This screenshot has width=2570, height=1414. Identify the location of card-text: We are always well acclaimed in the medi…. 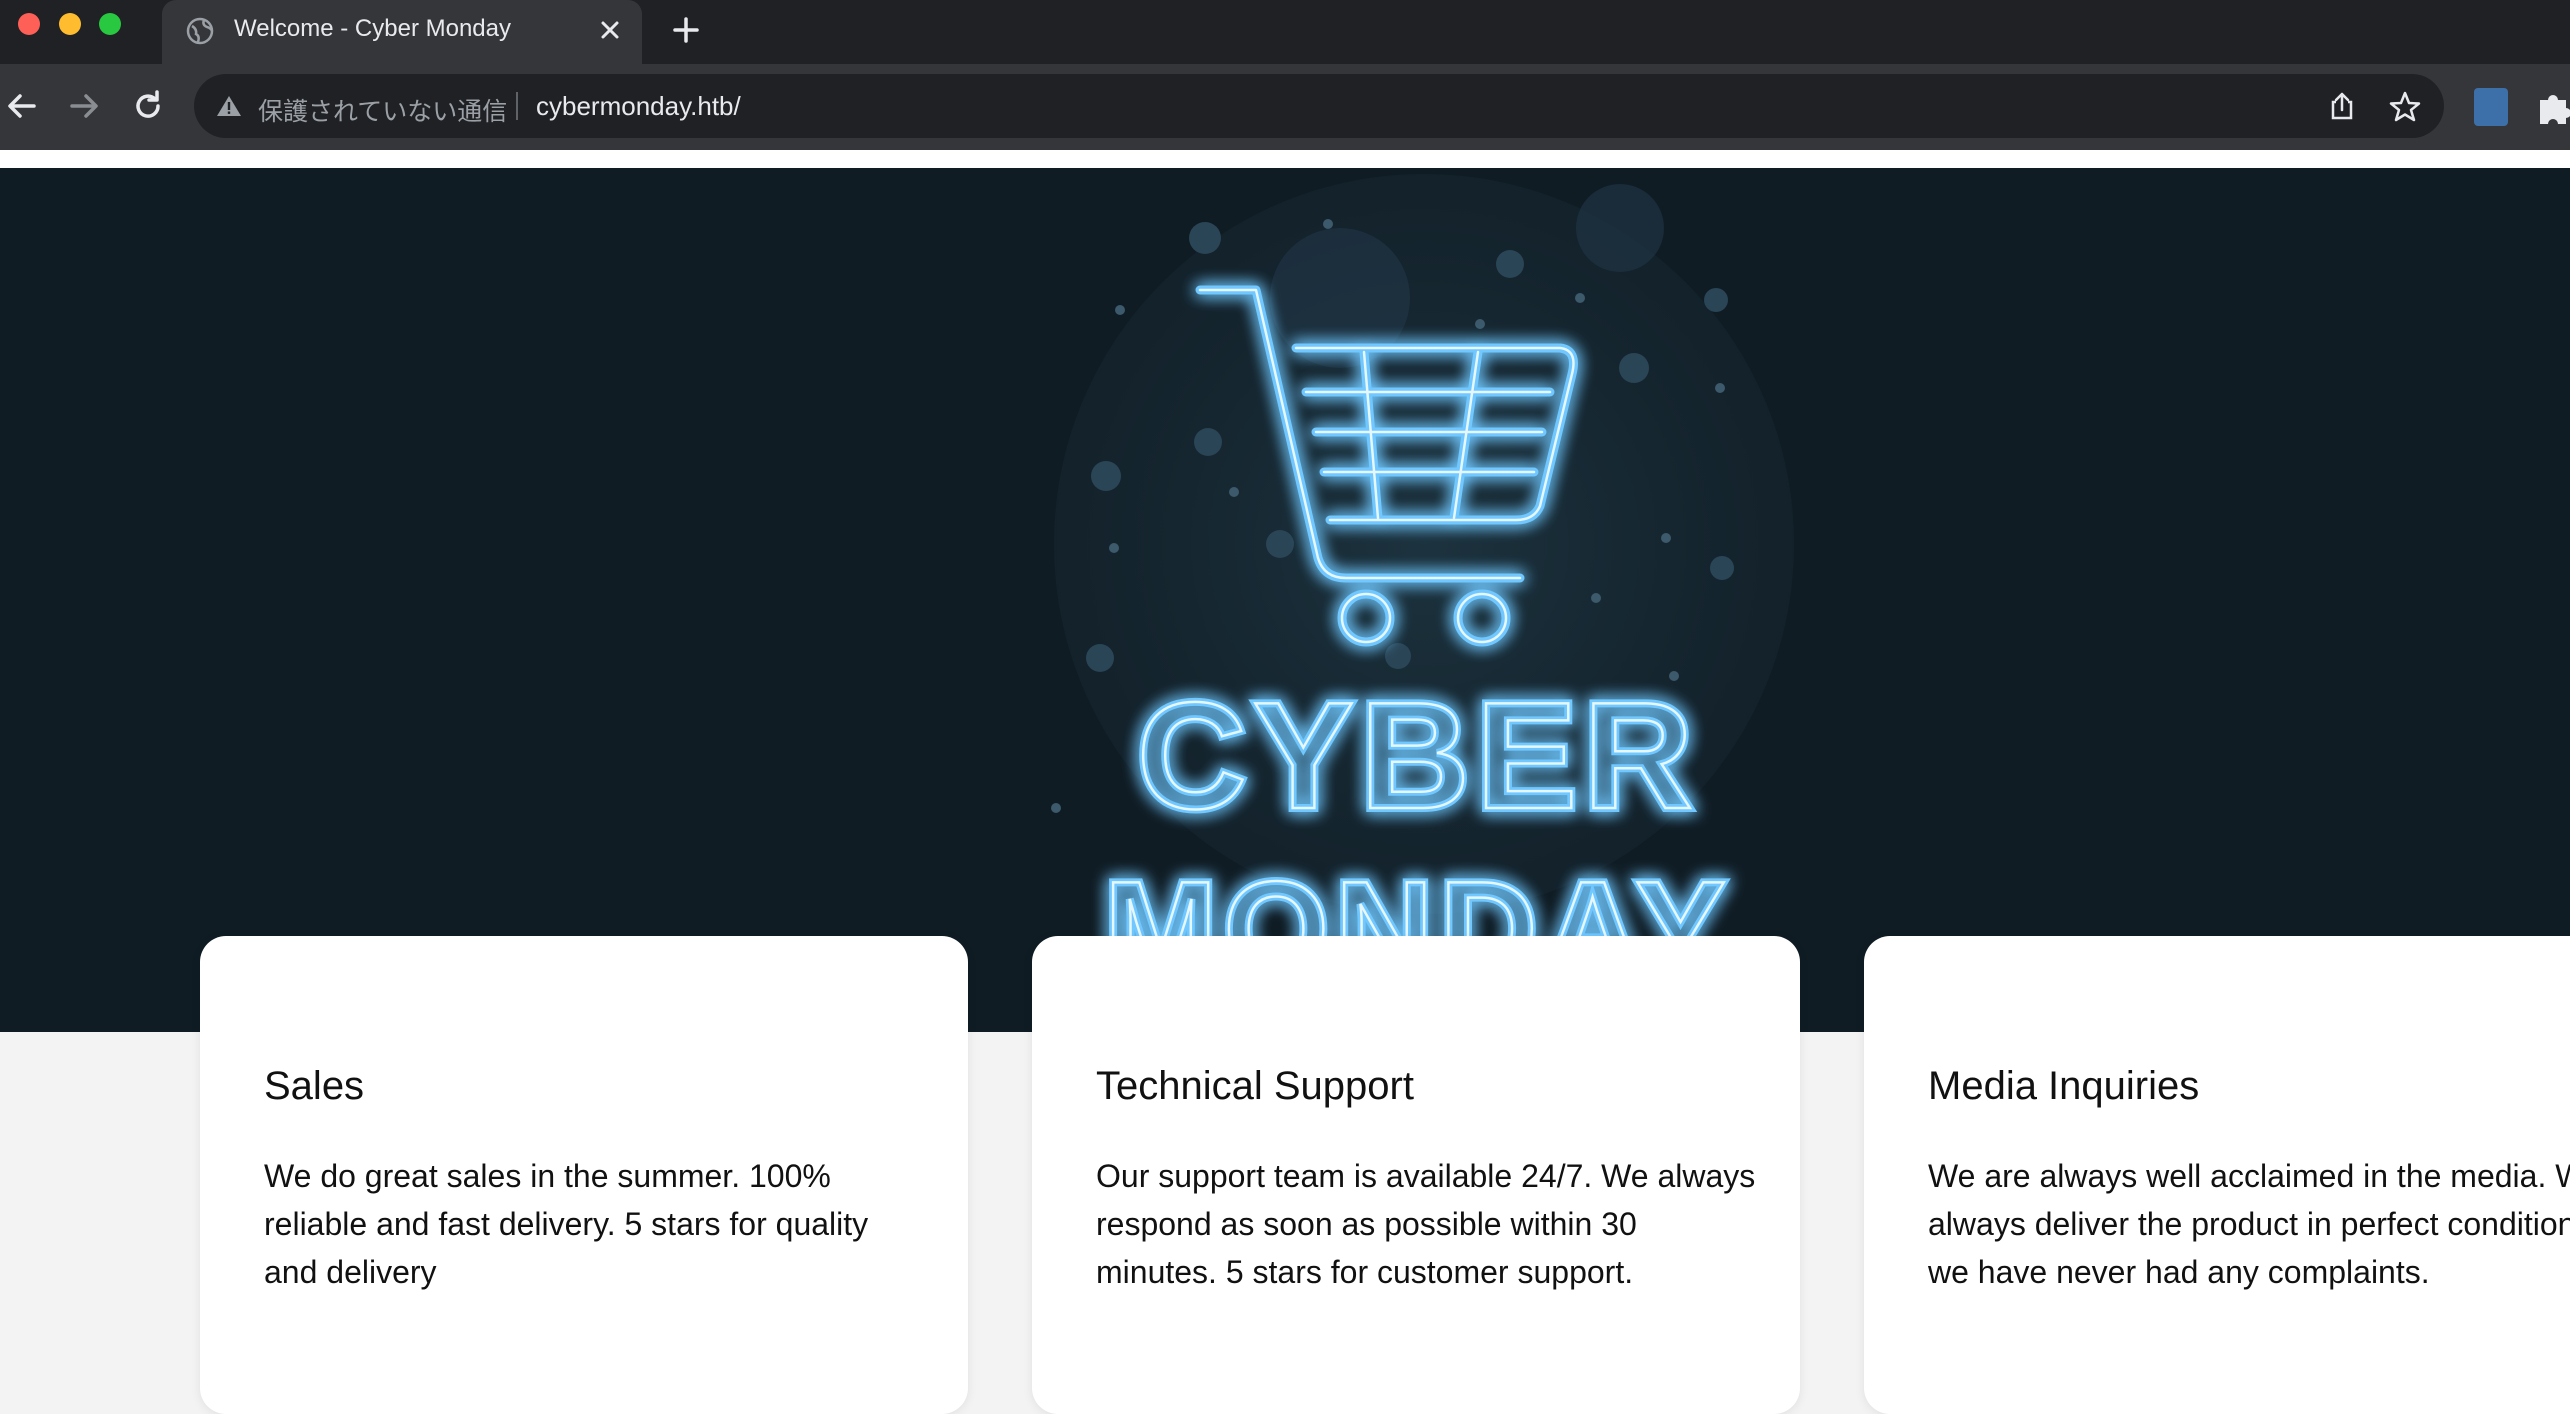
(2249, 1224).